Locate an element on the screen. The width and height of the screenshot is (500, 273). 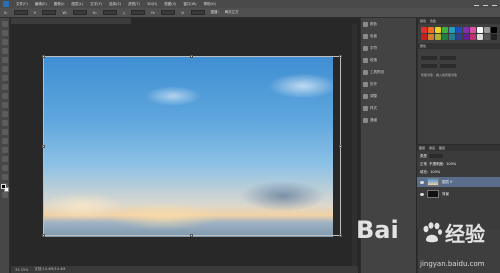
panel-button-adjustments: 调整 is located at coordinates (388, 96).